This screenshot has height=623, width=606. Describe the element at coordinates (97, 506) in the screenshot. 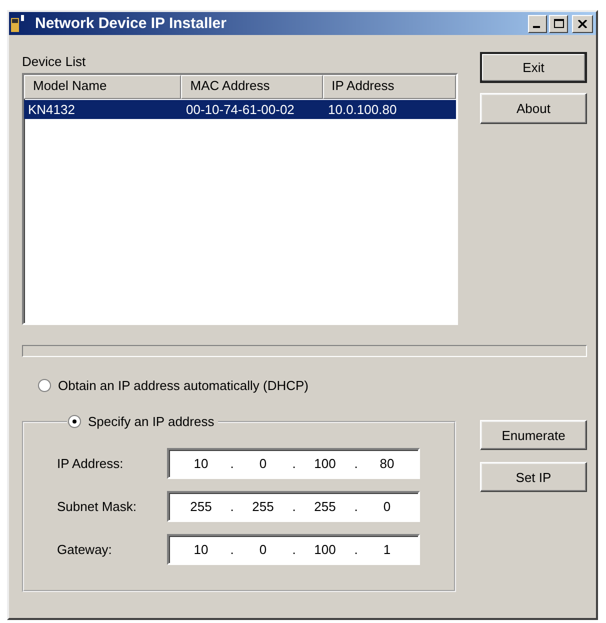

I see `field-label: Subnet Mask:` at that location.